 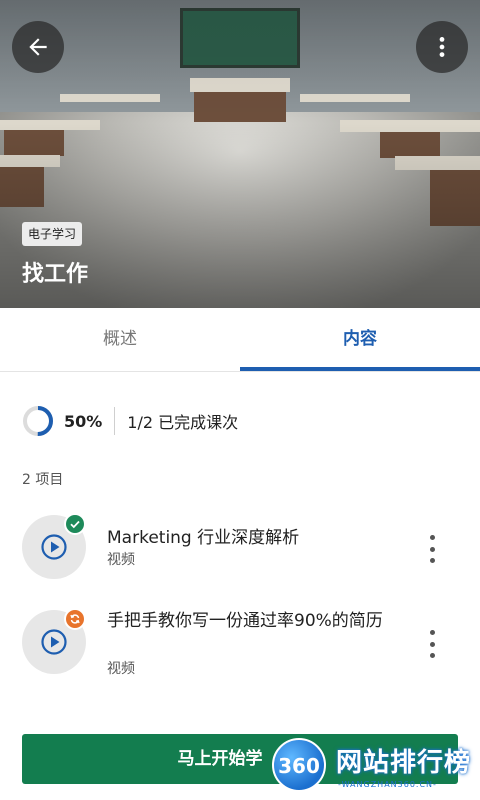 What do you see at coordinates (75, 524) in the screenshot?
I see `completed-check-icon` at bounding box center [75, 524].